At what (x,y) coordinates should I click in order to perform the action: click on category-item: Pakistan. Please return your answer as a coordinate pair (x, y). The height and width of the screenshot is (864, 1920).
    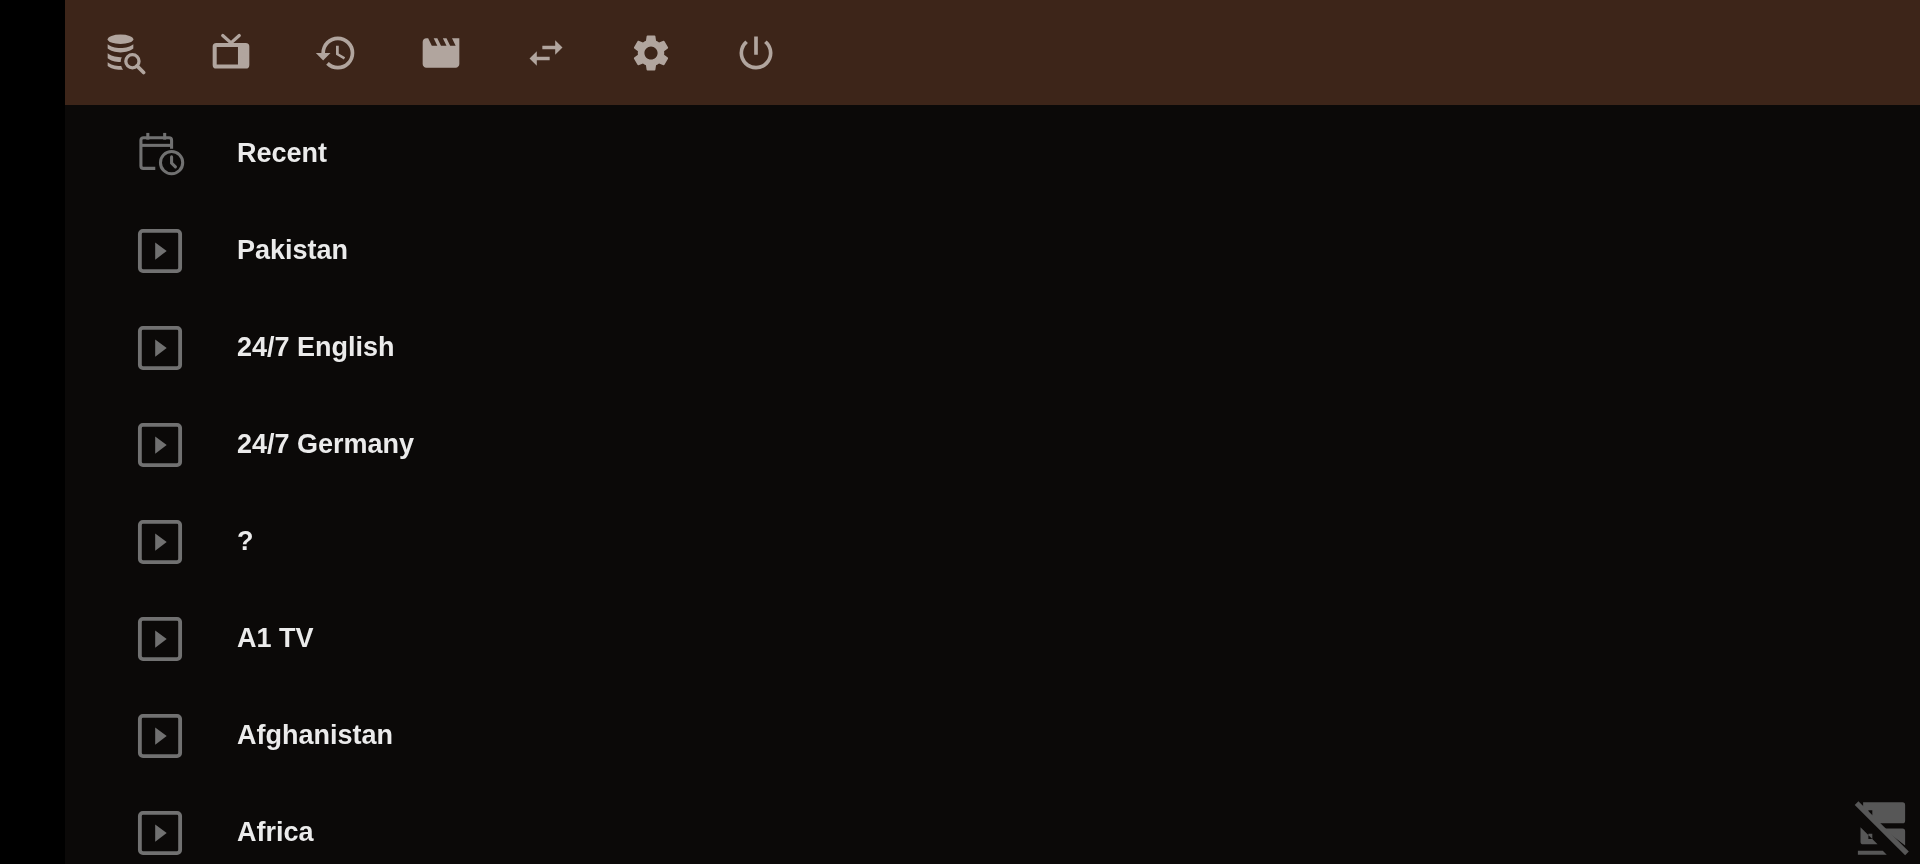
    Looking at the image, I should click on (243, 250).